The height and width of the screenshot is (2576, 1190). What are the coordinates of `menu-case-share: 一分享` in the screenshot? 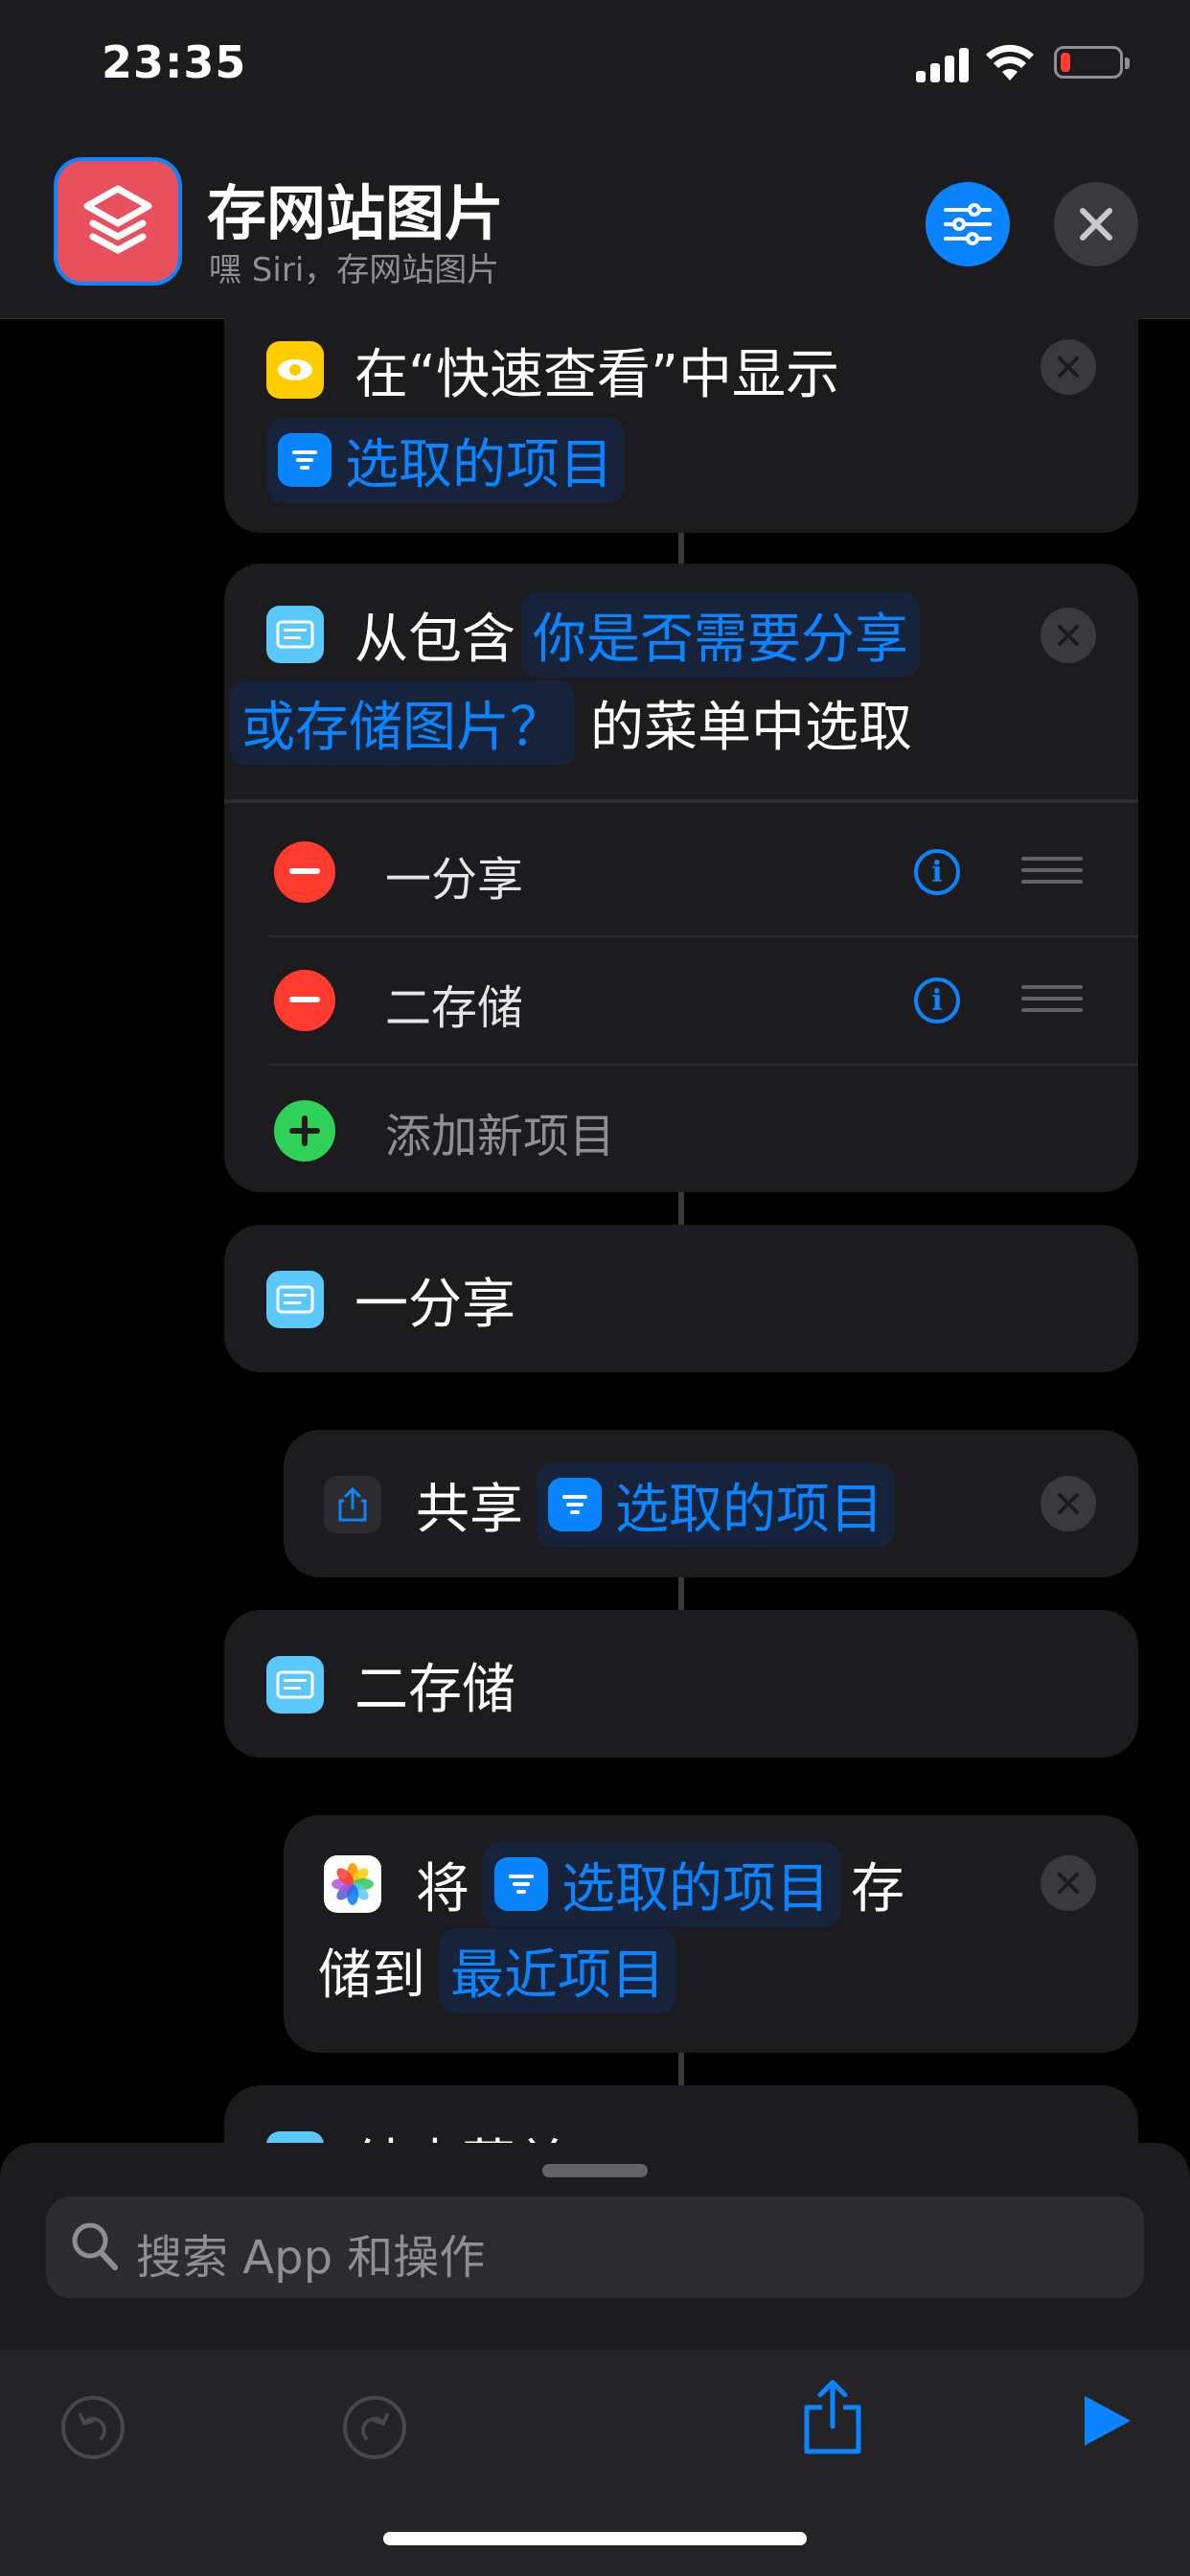 It's located at (681, 1298).